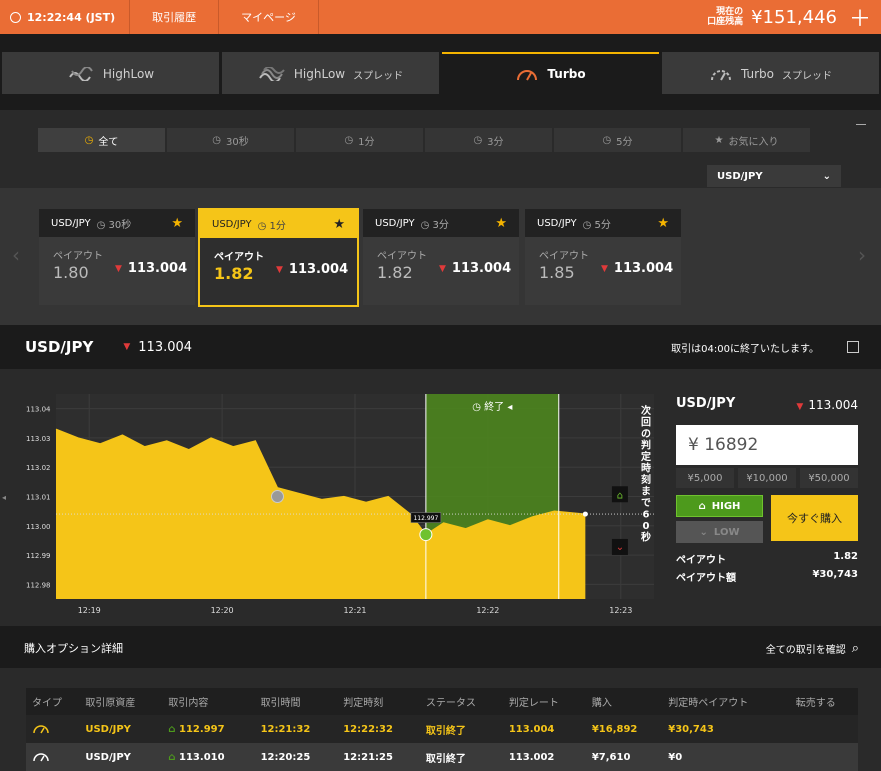 This screenshot has height=771, width=881. I want to click on filter-favorites: ★ お気に入り, so click(746, 140).